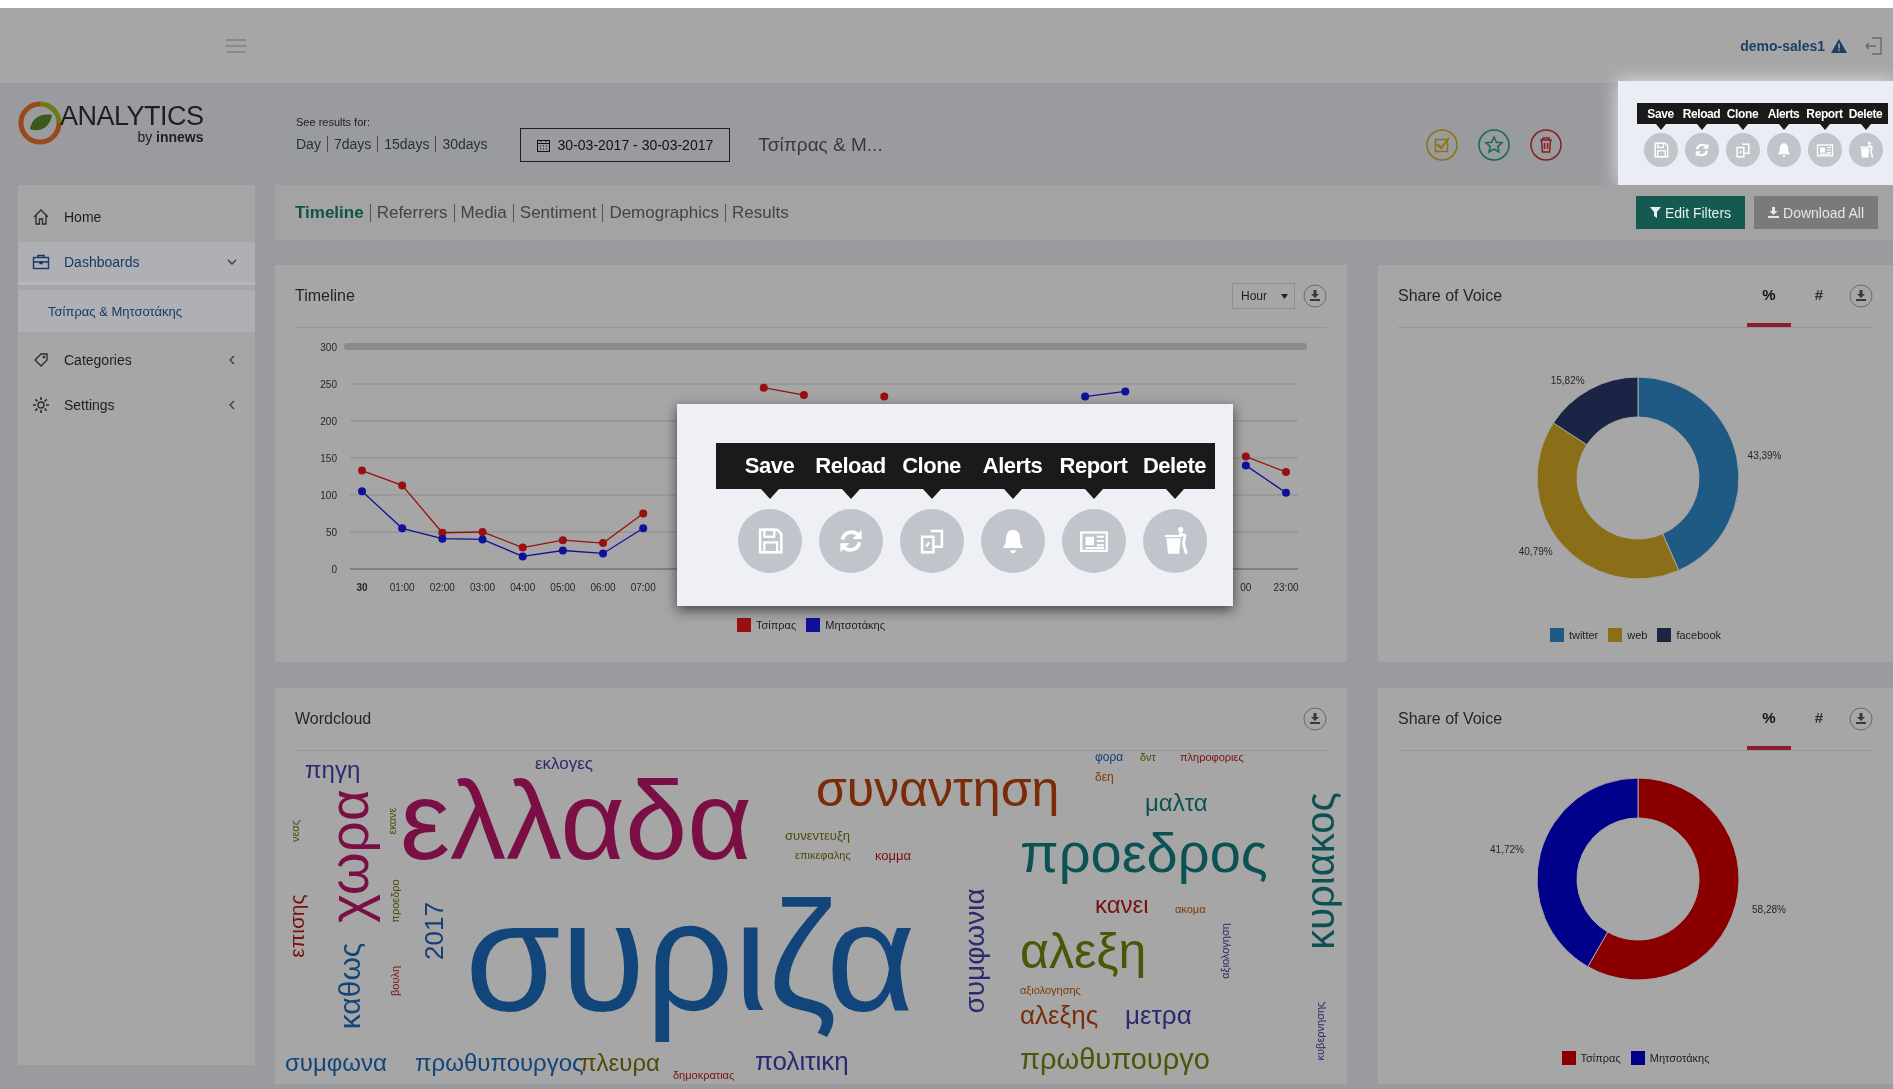  What do you see at coordinates (483, 212) in the screenshot?
I see `tab: Media` at bounding box center [483, 212].